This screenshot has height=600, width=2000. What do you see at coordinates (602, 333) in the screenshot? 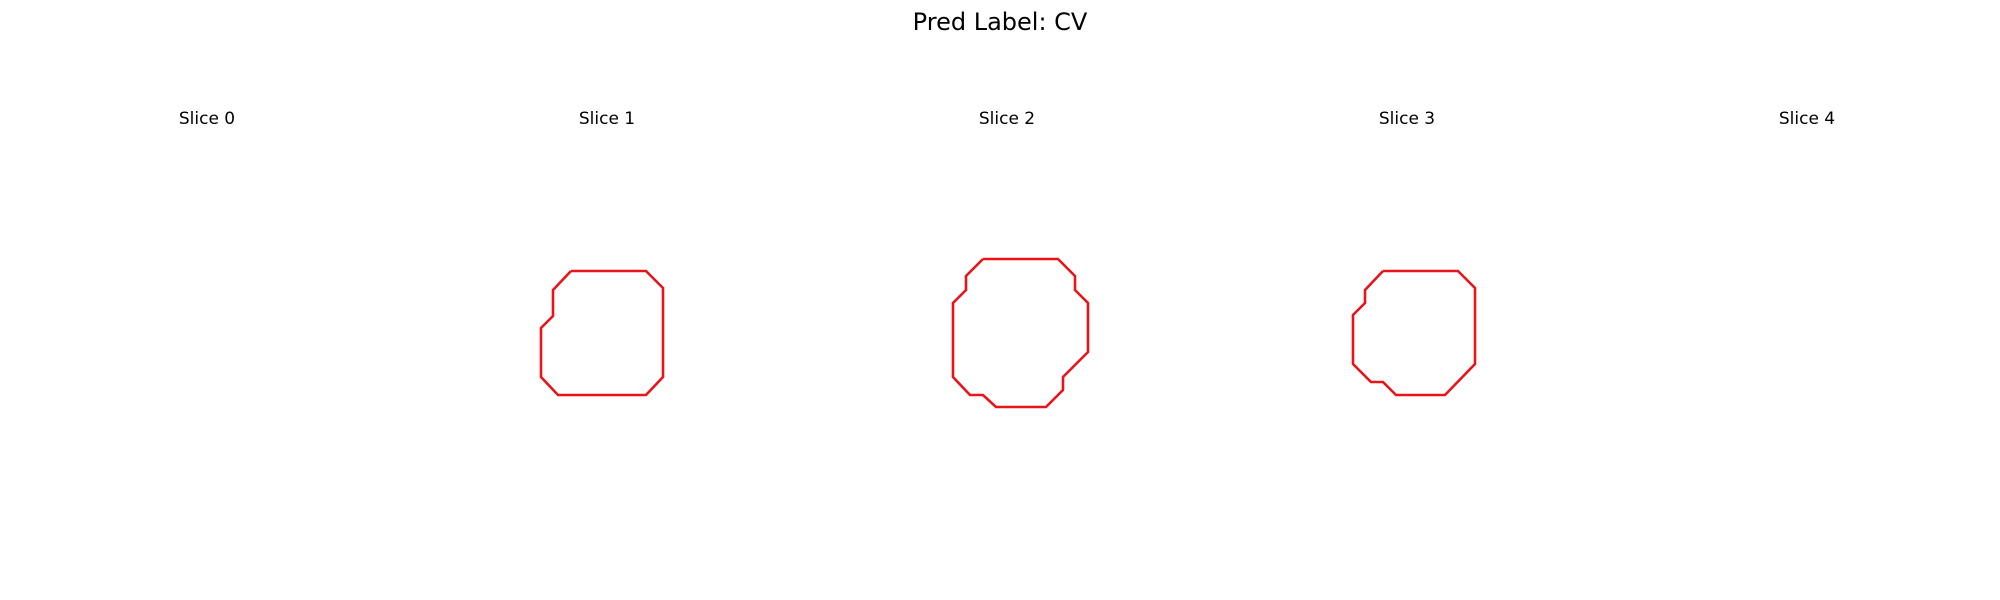
I see `slice-1-contour` at bounding box center [602, 333].